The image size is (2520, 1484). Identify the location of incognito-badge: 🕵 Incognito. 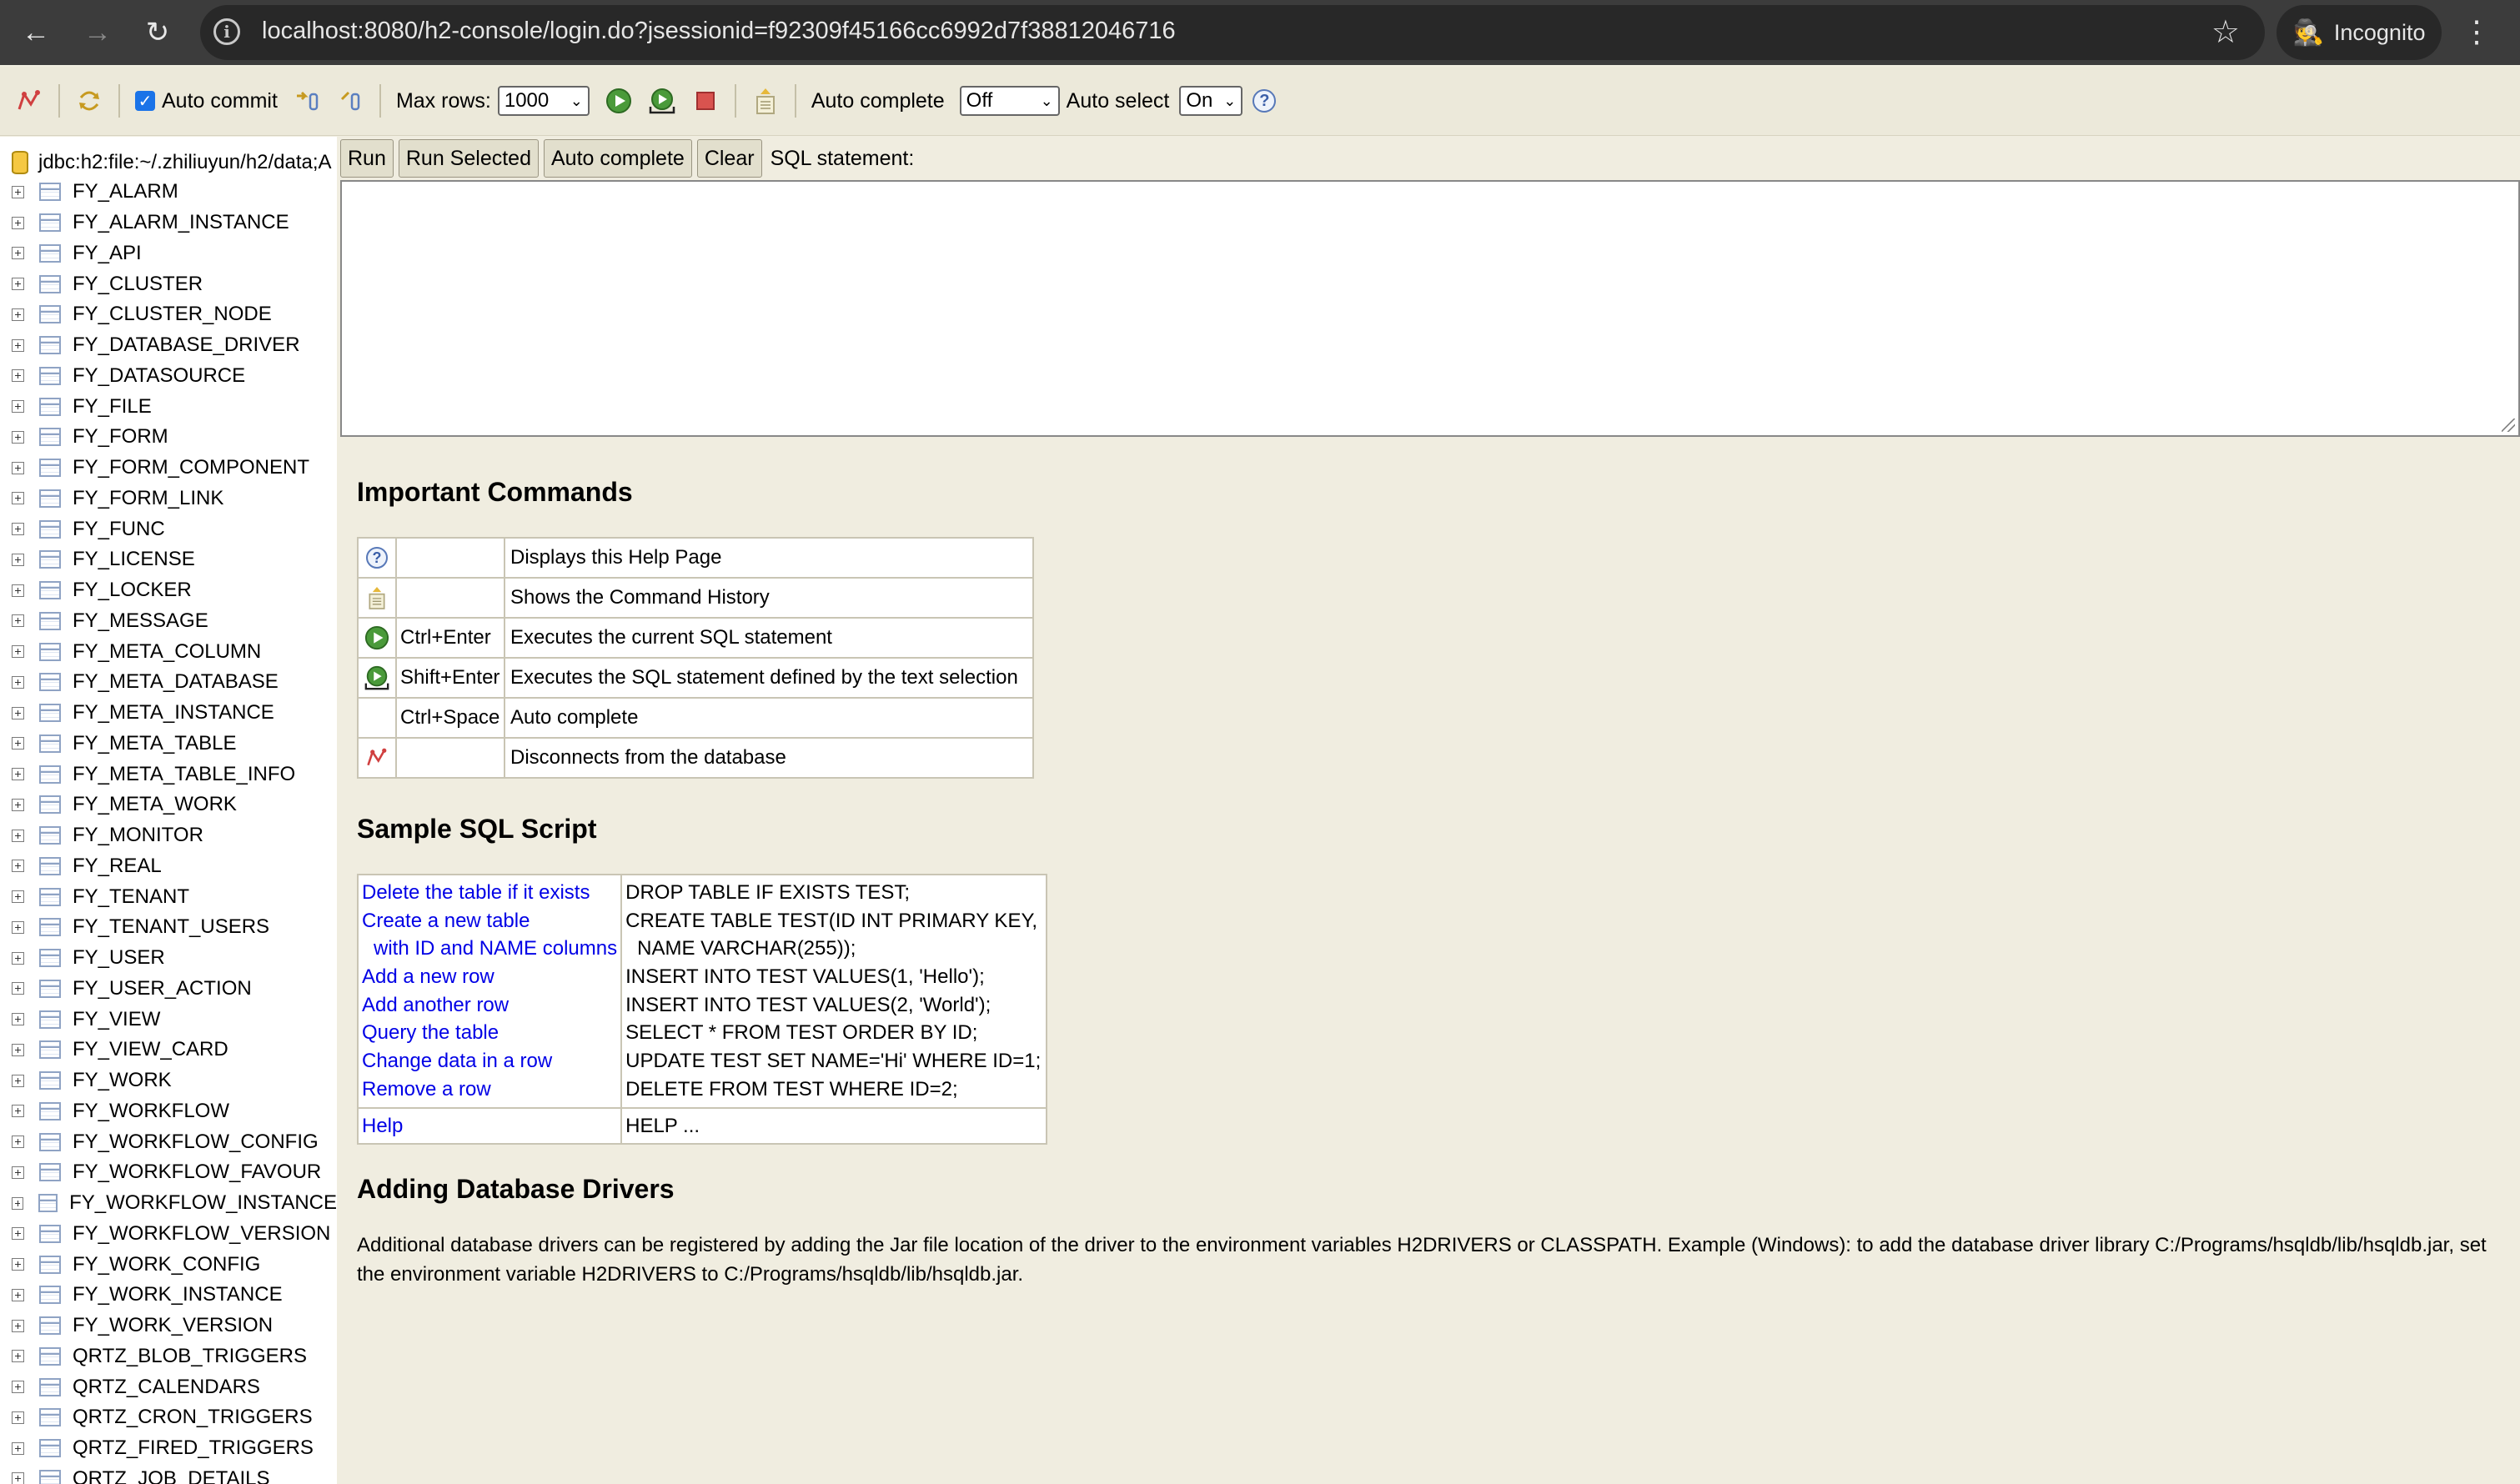
(2359, 32).